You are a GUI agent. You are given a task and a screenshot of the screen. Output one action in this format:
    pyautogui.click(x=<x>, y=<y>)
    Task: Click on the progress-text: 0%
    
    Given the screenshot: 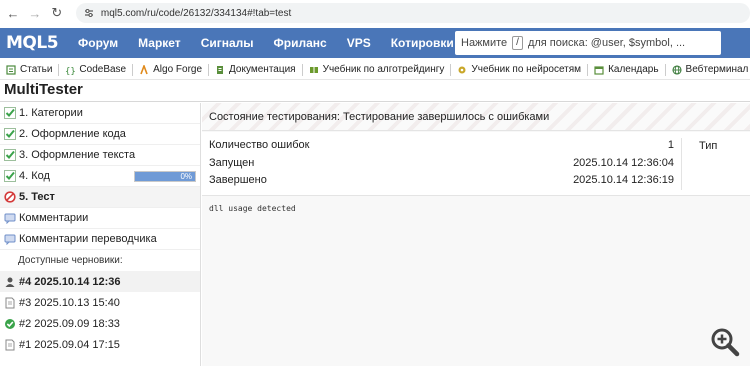 What is the action you would take?
    pyautogui.click(x=186, y=176)
    